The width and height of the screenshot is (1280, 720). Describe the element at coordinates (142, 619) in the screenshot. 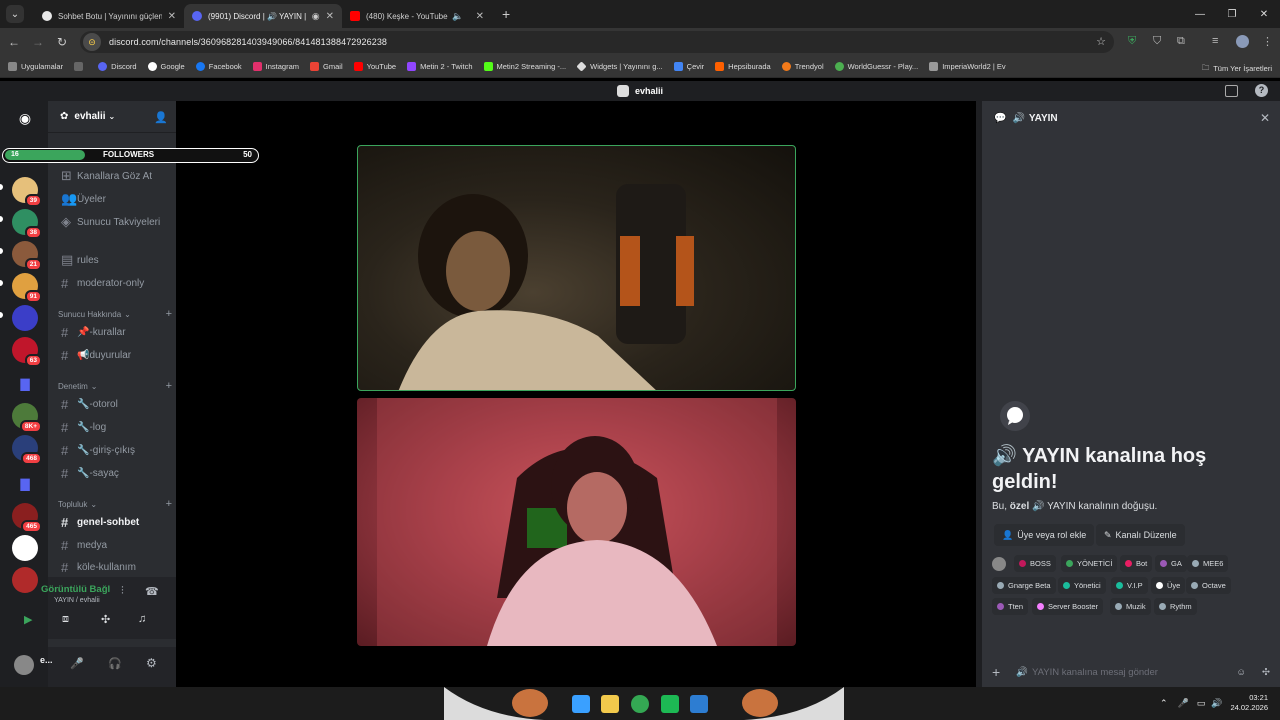

I see `soundboard-icon: ♫` at that location.